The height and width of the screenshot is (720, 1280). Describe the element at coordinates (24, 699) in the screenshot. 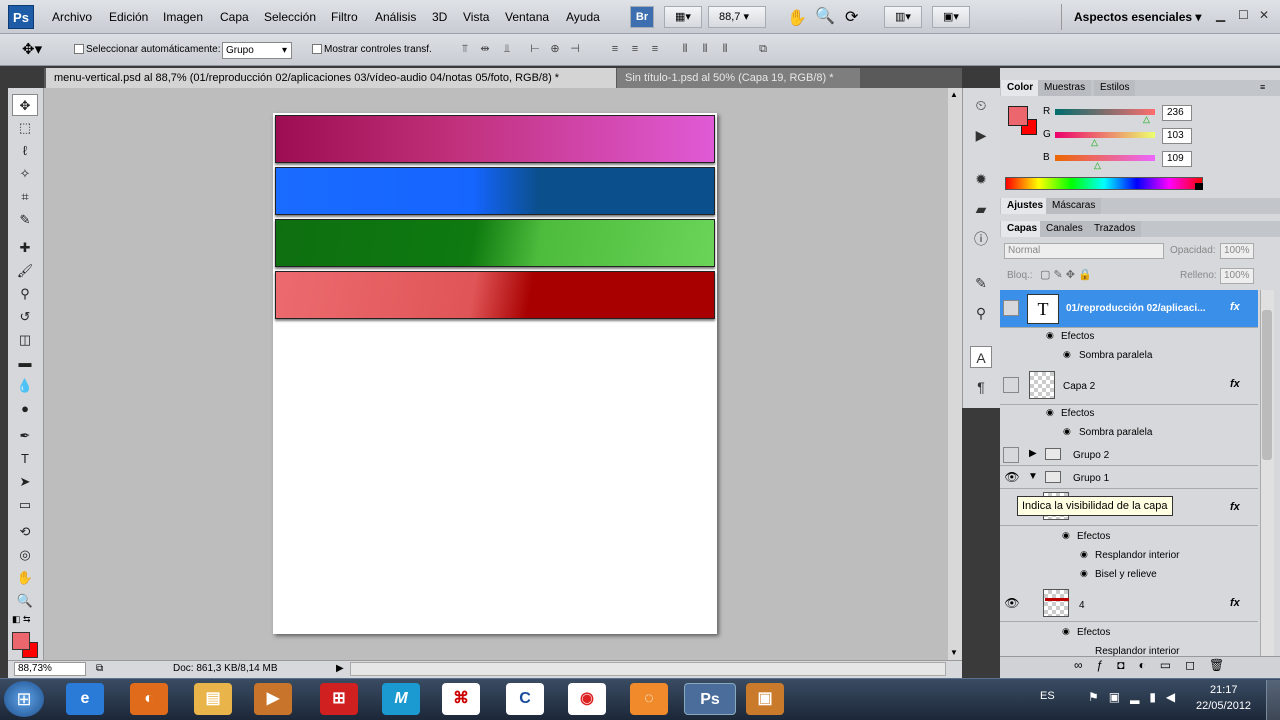

I see `start-button-icon: ⊞` at that location.